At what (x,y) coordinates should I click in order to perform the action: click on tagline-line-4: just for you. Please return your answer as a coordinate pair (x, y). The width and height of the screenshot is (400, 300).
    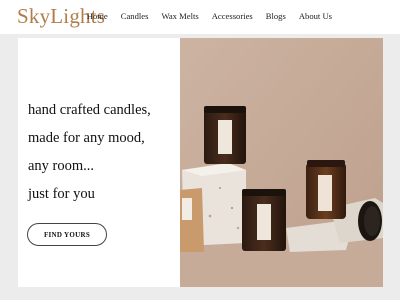
    Looking at the image, I should click on (61, 194).